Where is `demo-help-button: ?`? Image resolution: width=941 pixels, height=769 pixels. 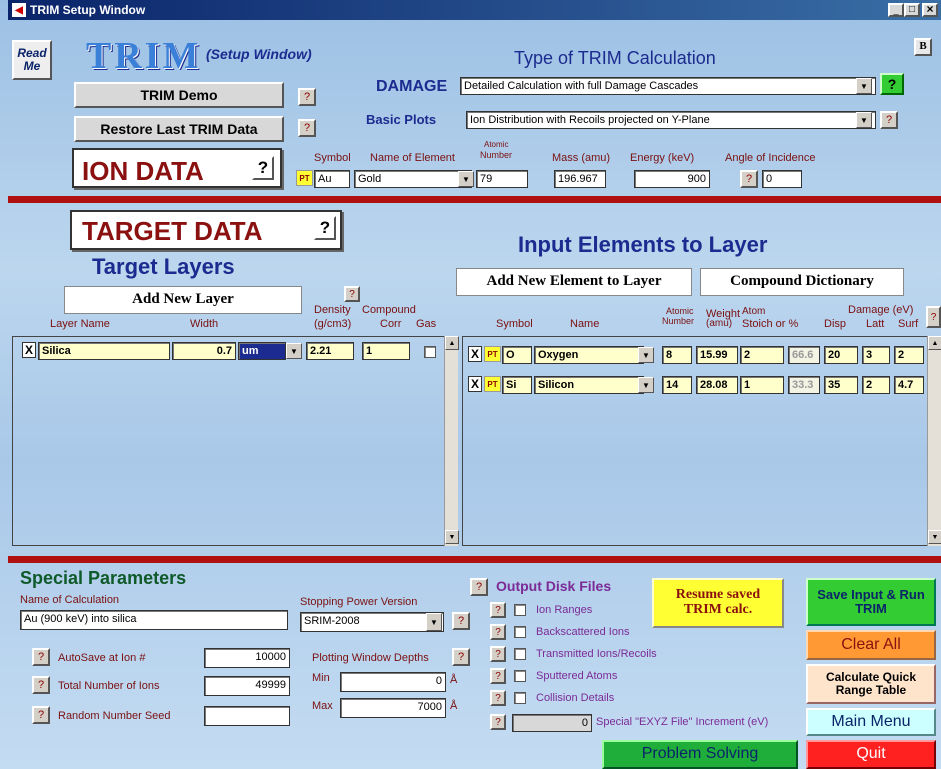 demo-help-button: ? is located at coordinates (307, 97).